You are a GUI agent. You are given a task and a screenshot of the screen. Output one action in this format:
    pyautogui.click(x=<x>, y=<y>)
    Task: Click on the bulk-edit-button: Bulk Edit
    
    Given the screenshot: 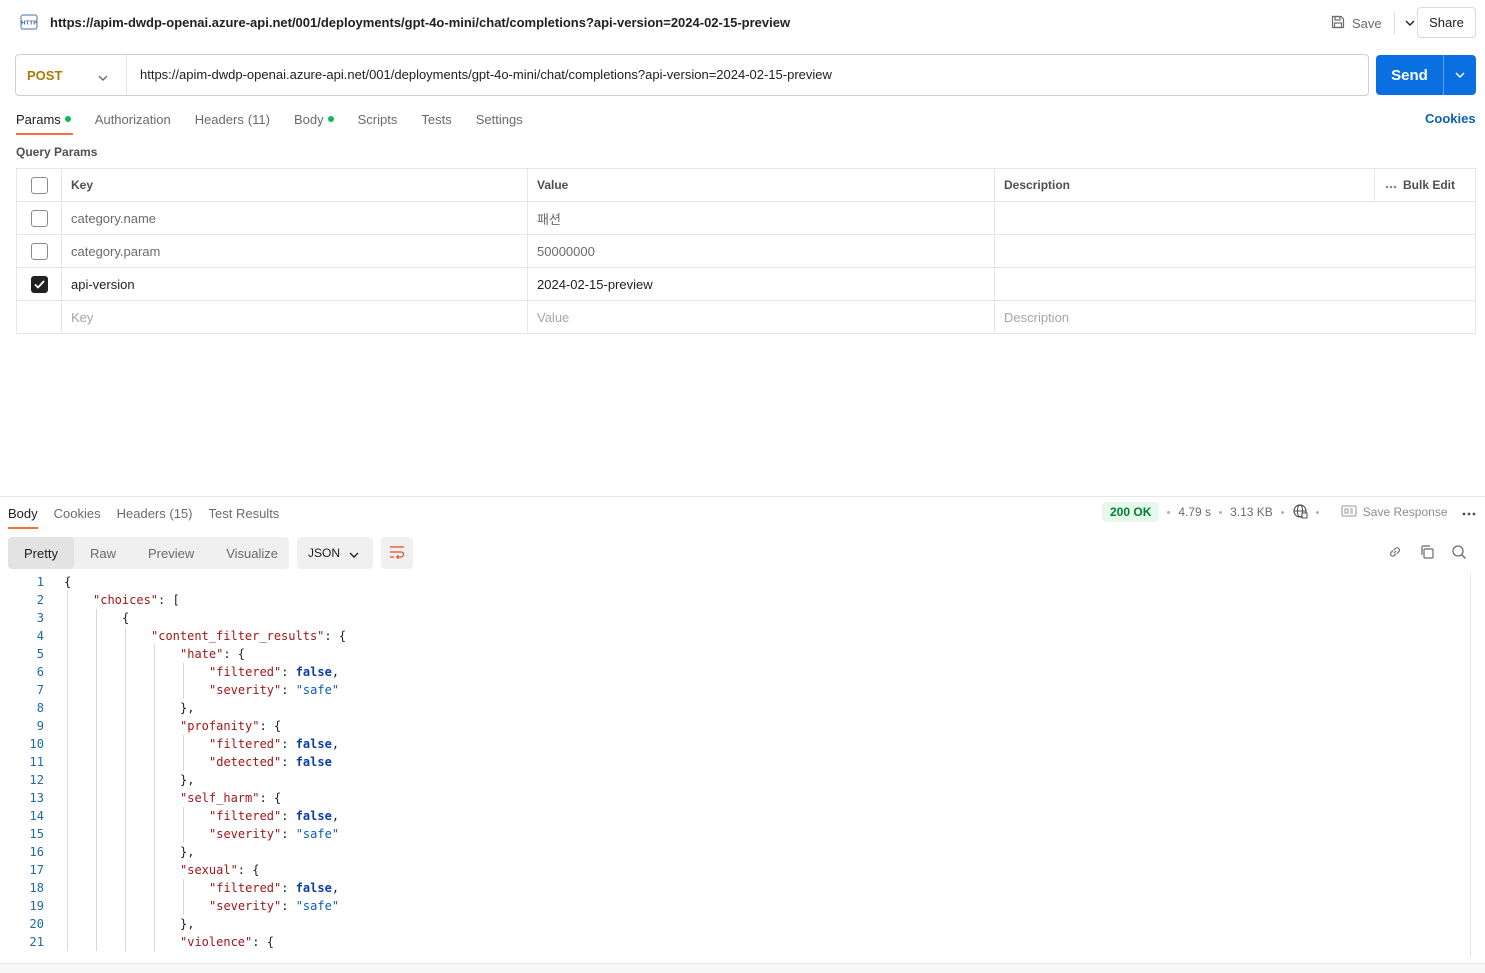 What is the action you would take?
    pyautogui.click(x=1425, y=185)
    